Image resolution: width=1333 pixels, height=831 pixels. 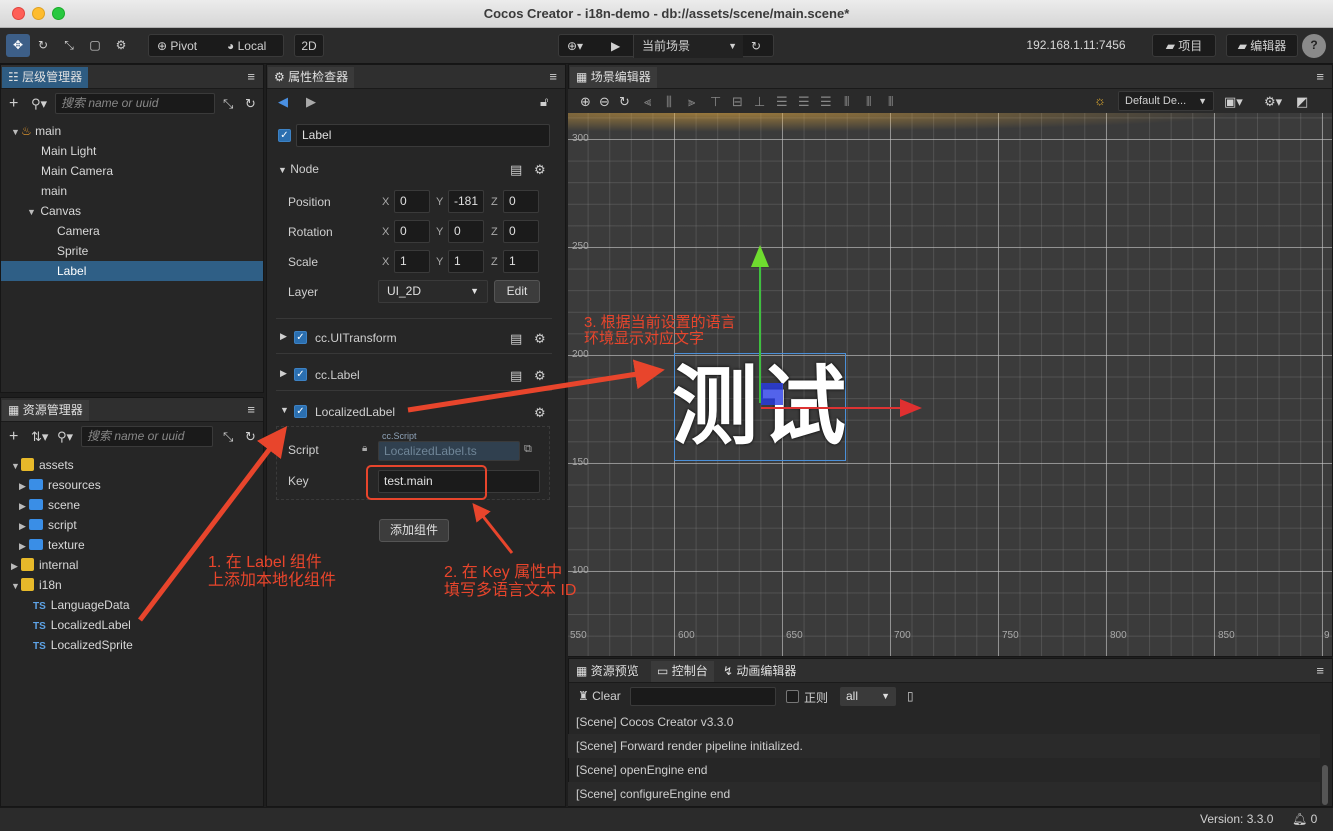 I want to click on gizmo-toggle-icon: ◩, so click(x=1302, y=102).